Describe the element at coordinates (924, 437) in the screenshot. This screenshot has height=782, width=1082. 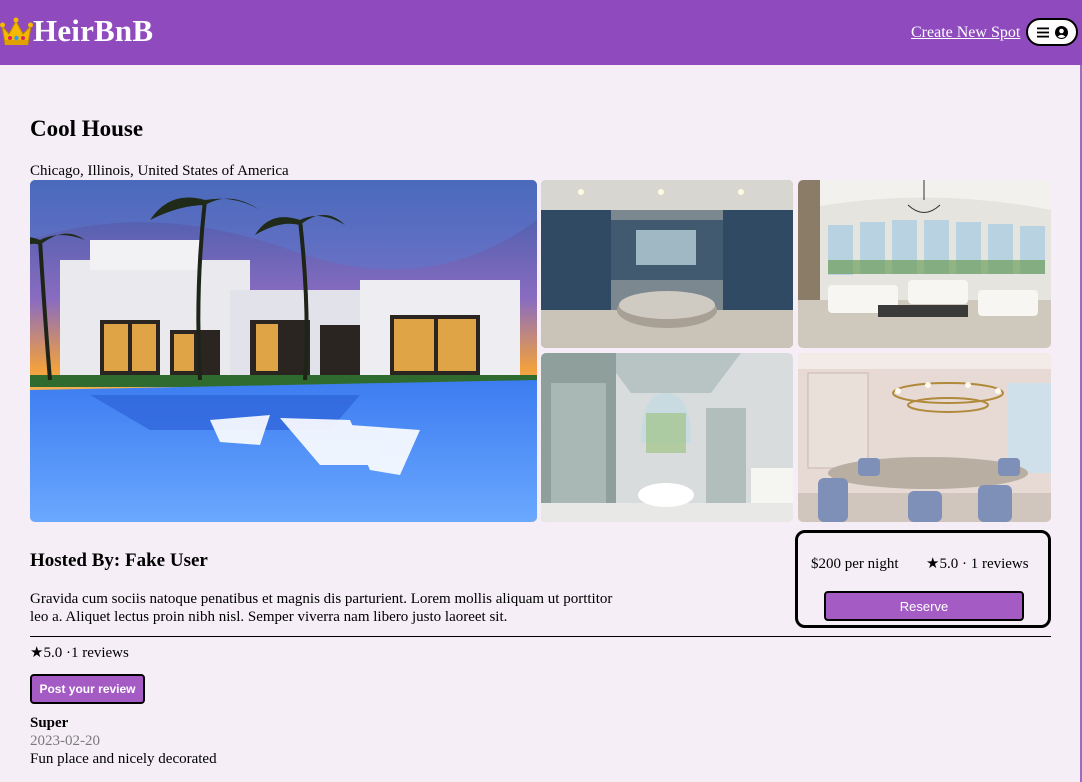
I see `spot-image-dining-room` at that location.